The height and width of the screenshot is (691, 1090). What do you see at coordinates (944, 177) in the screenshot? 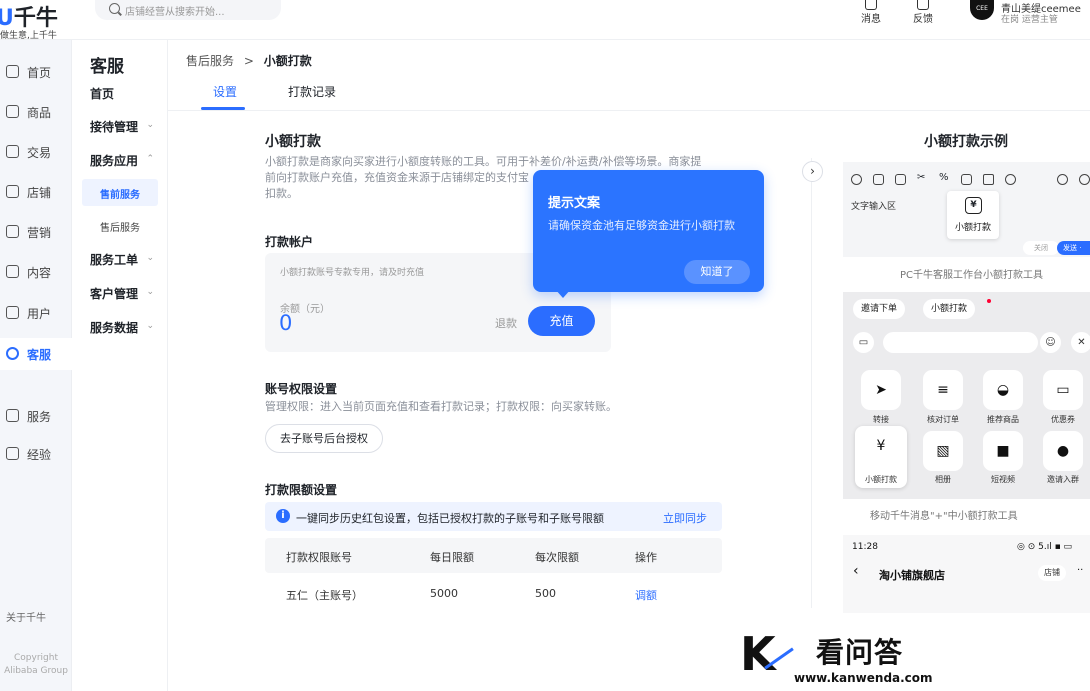
I see `percent-icon: %` at bounding box center [944, 177].